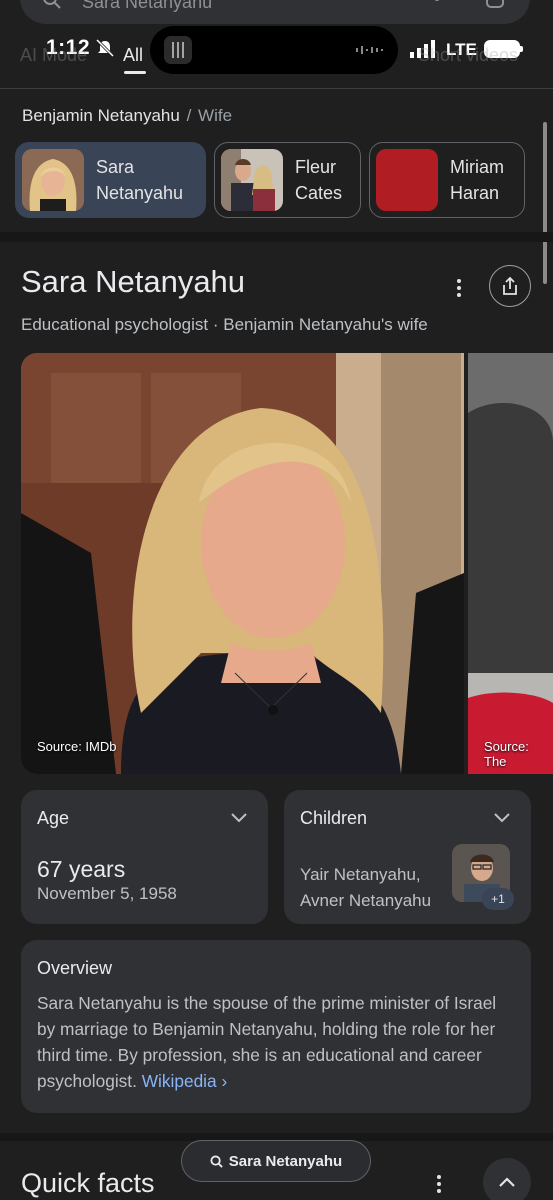  What do you see at coordinates (287, 180) in the screenshot?
I see `chip-fleur-cates: Fleur Cates` at bounding box center [287, 180].